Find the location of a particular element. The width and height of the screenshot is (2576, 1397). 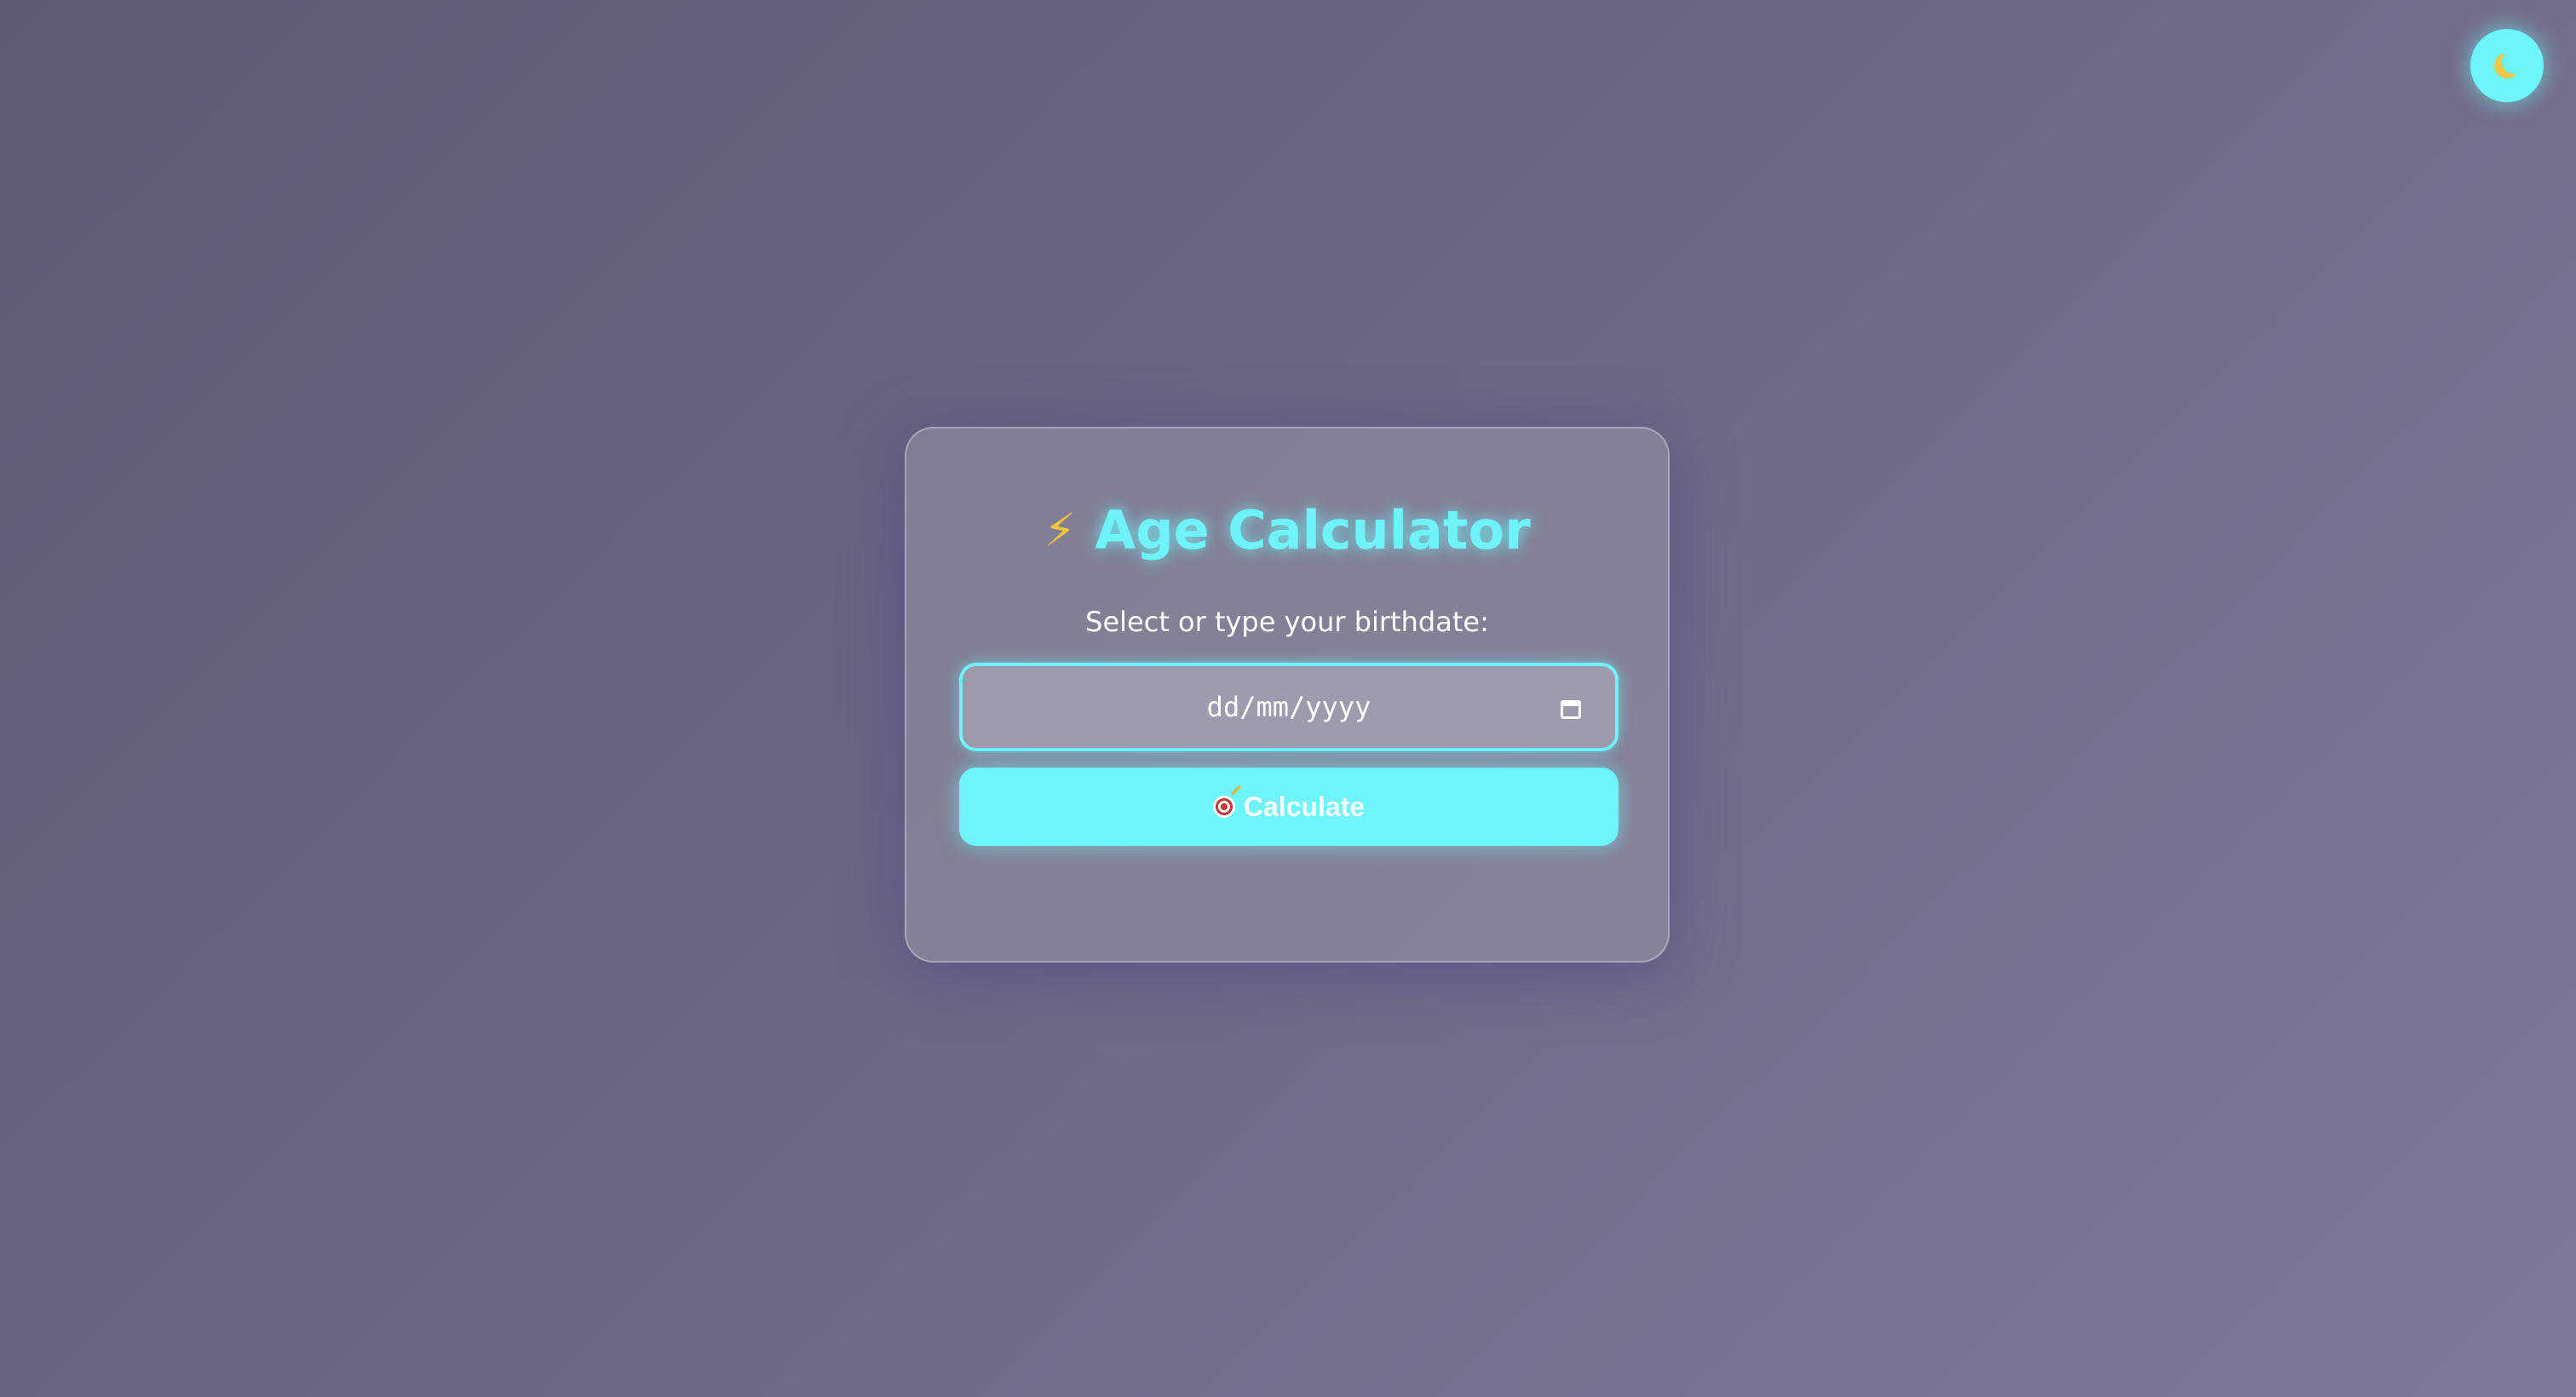

birthdate-placeholder: dd/mm/yyyy is located at coordinates (1288, 707).